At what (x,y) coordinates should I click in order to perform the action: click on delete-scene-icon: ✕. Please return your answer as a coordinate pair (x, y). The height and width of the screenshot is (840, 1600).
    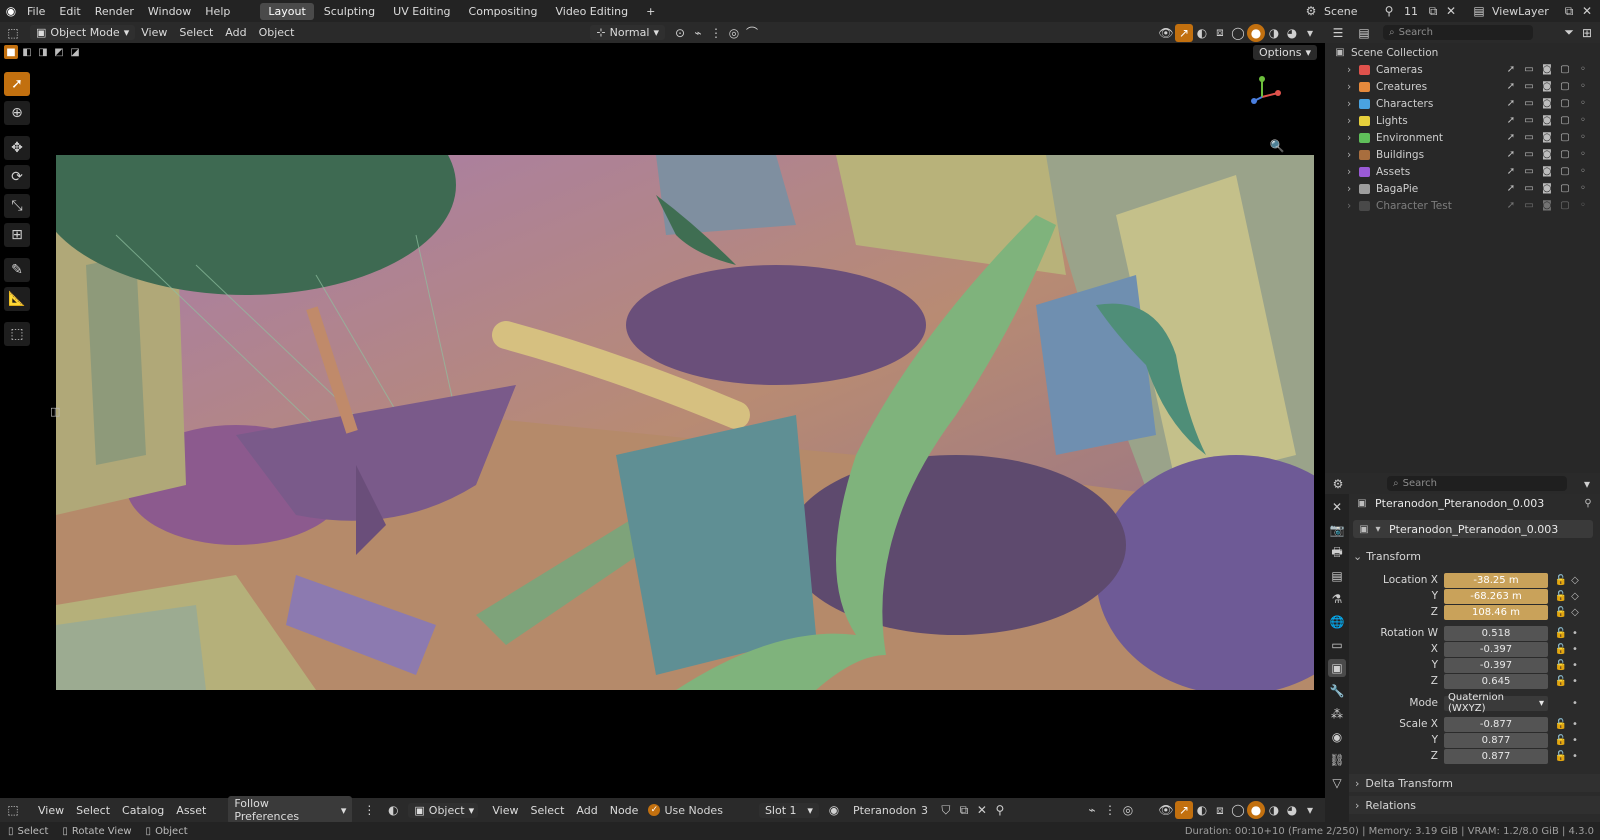
    Looking at the image, I should click on (1451, 11).